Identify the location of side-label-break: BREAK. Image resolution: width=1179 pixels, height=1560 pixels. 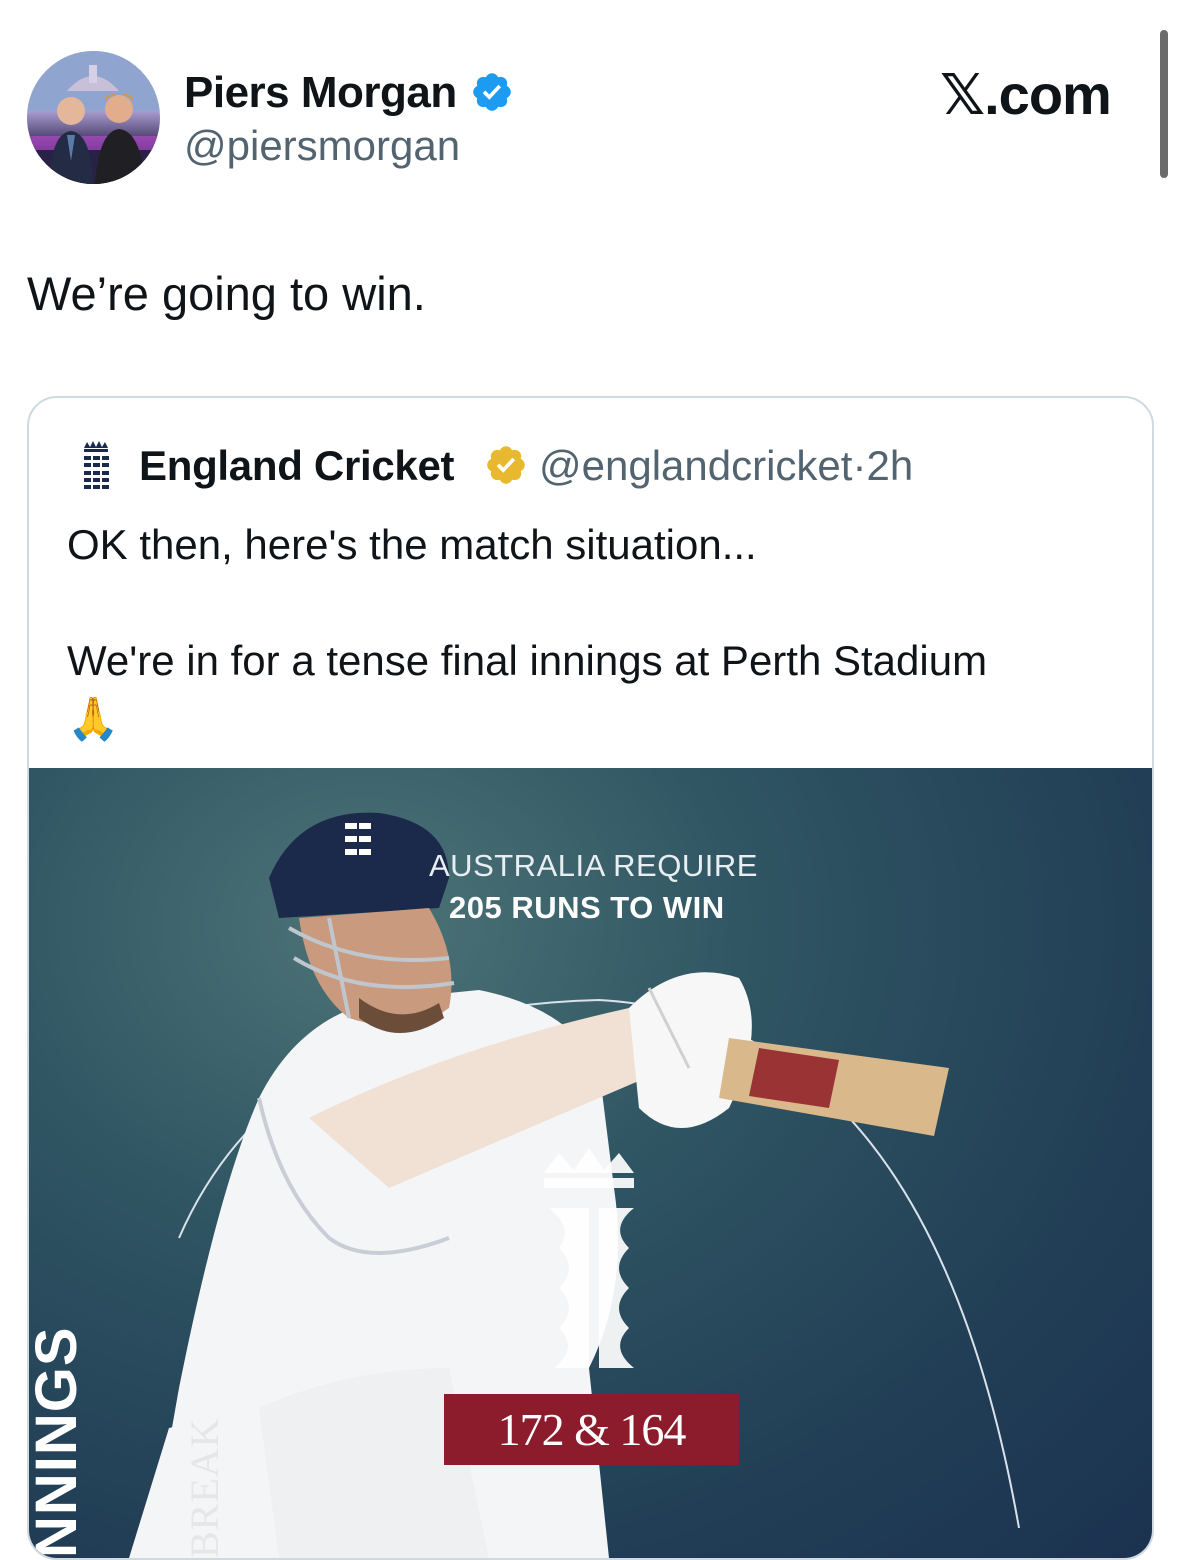
(204, 1487).